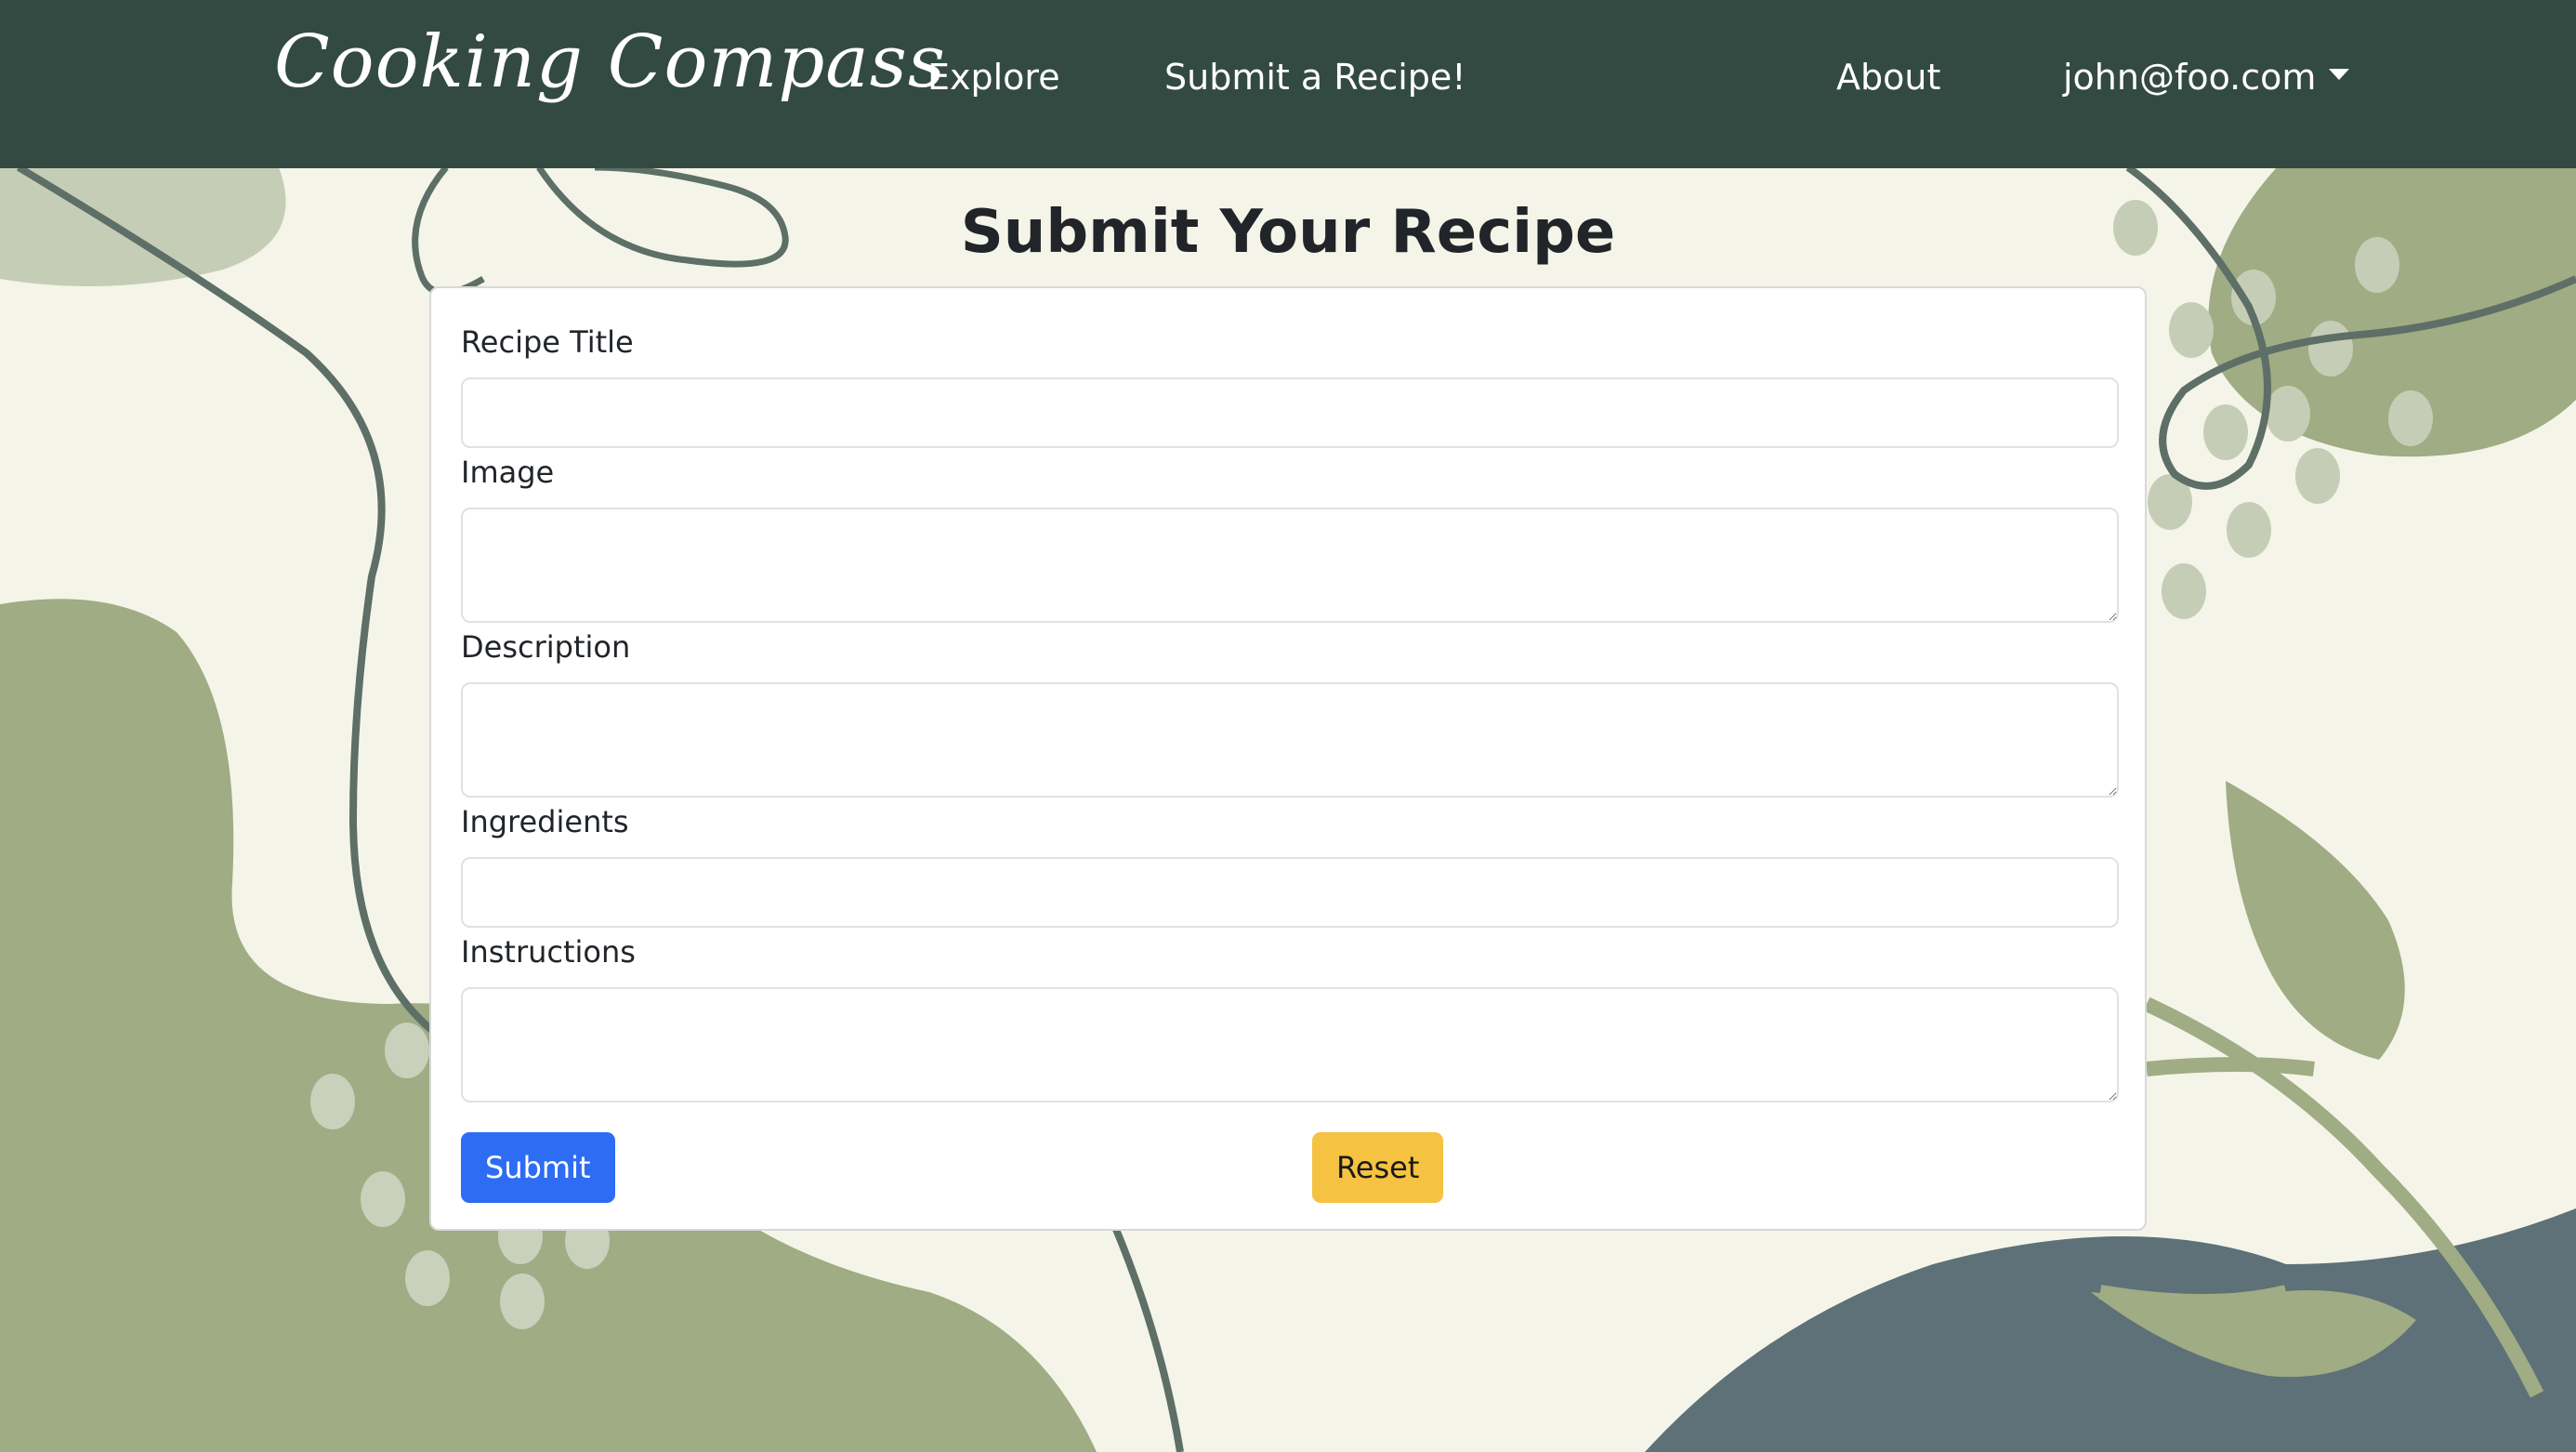  What do you see at coordinates (2190, 77) in the screenshot?
I see `user-email: john@foo.com` at bounding box center [2190, 77].